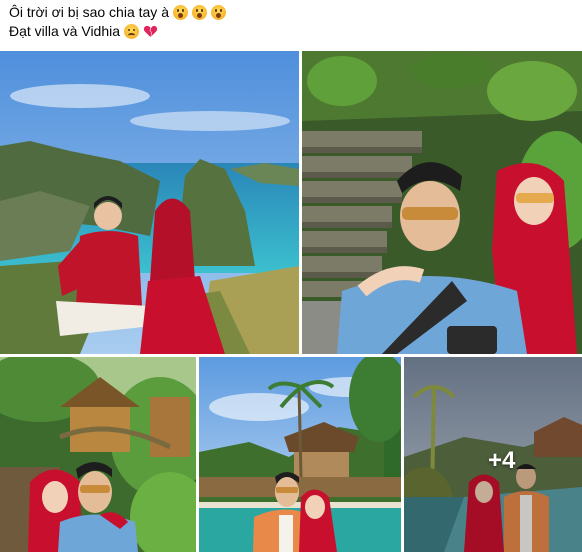 Image resolution: width=582 pixels, height=552 pixels. What do you see at coordinates (132, 31) in the screenshot?
I see `sad-face-icon` at bounding box center [132, 31].